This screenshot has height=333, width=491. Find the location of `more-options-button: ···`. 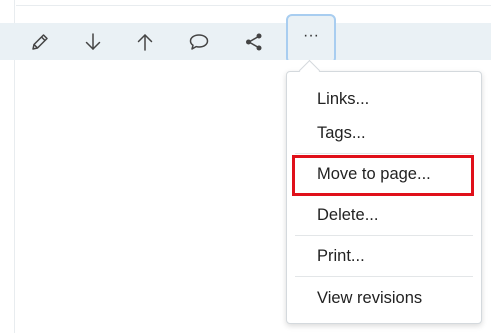

more-options-button: ··· is located at coordinates (311, 39).